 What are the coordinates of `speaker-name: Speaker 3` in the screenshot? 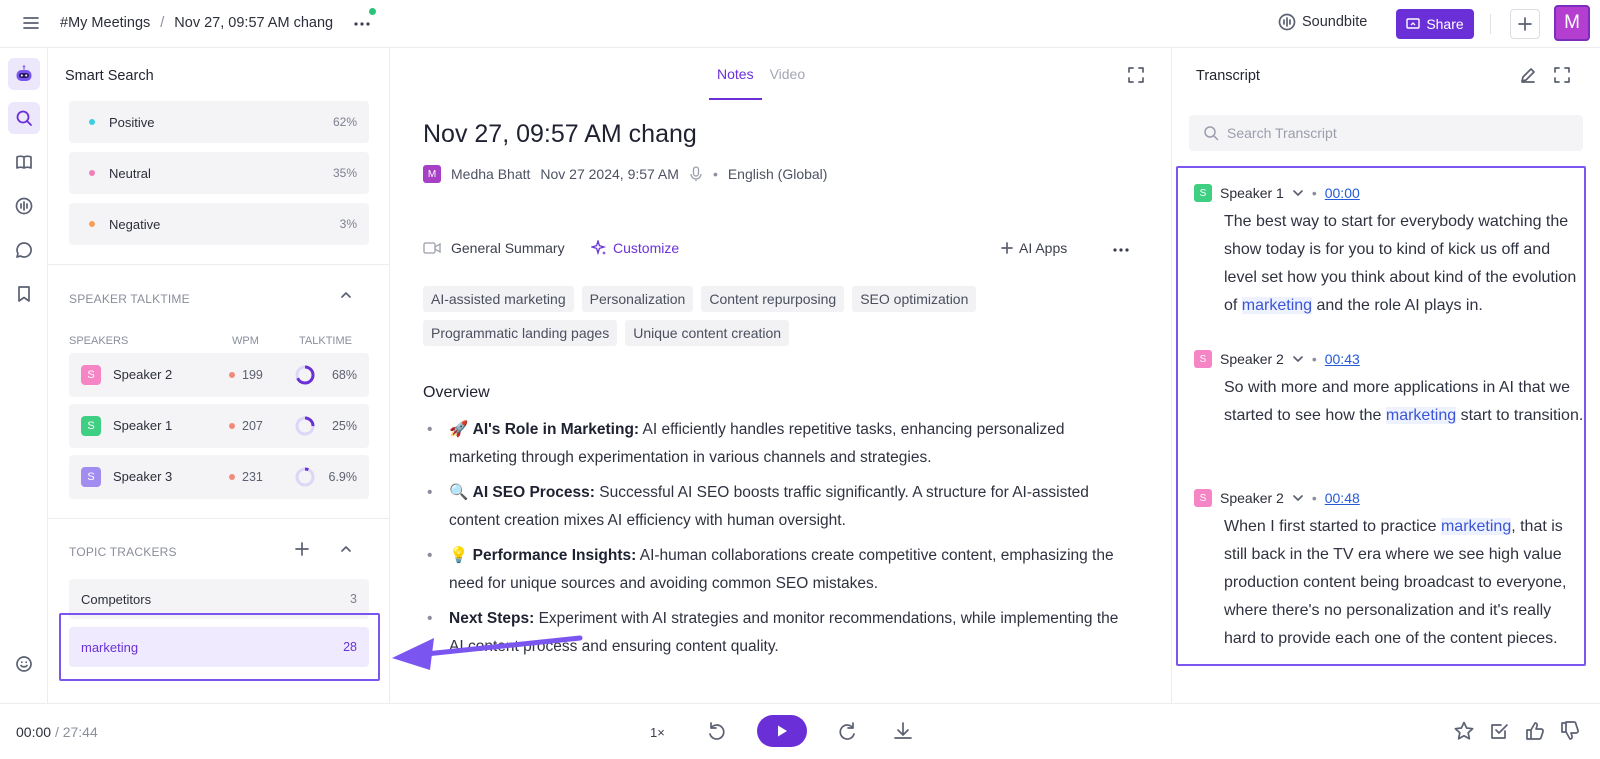 It's located at (143, 476).